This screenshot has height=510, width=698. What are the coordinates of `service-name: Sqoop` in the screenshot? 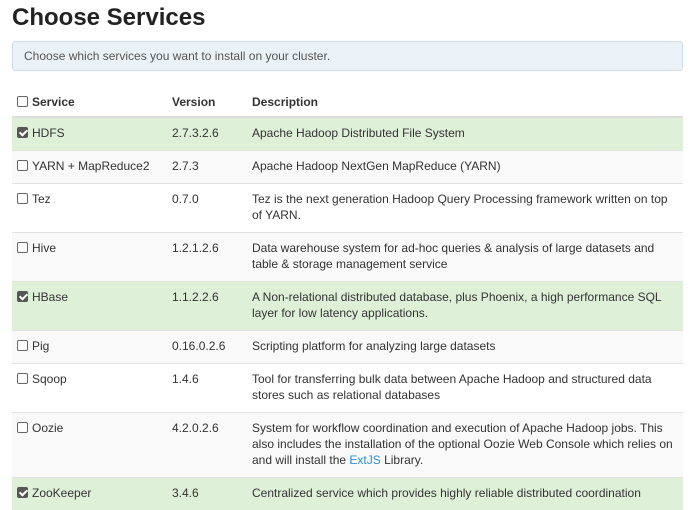 It's located at (49, 379).